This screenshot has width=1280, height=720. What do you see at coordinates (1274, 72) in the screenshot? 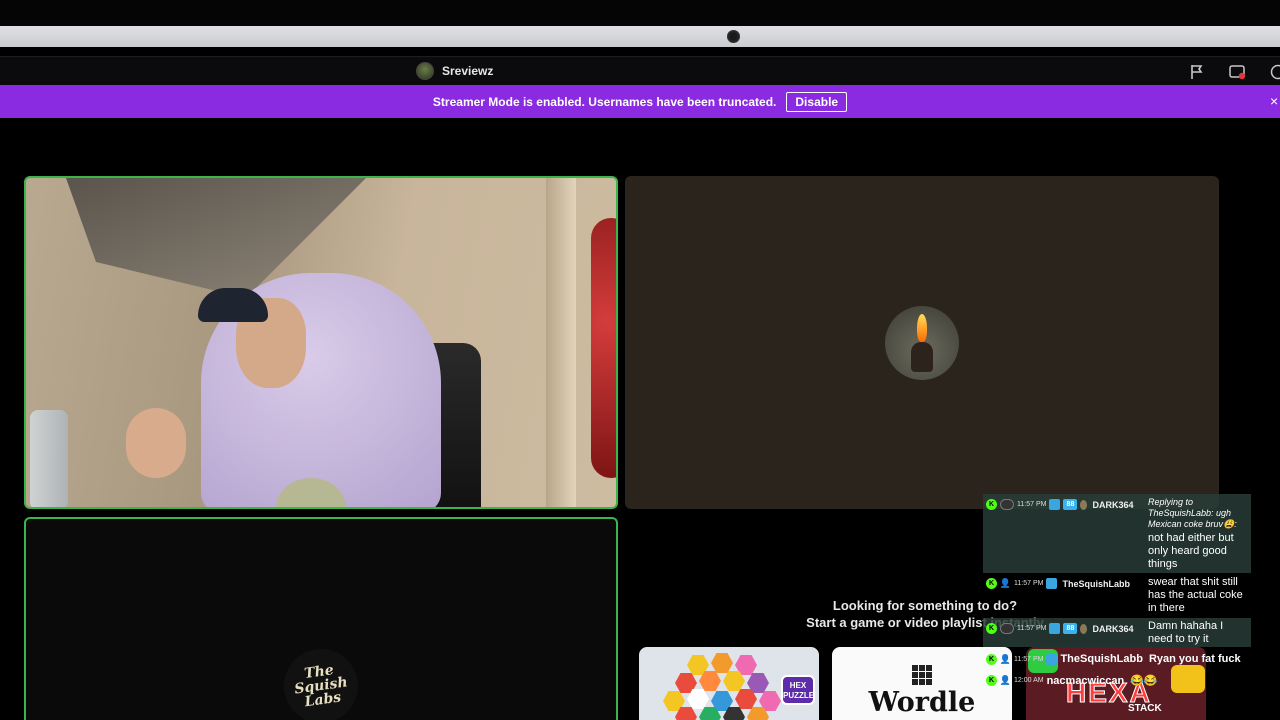
I see `help-icon` at bounding box center [1274, 72].